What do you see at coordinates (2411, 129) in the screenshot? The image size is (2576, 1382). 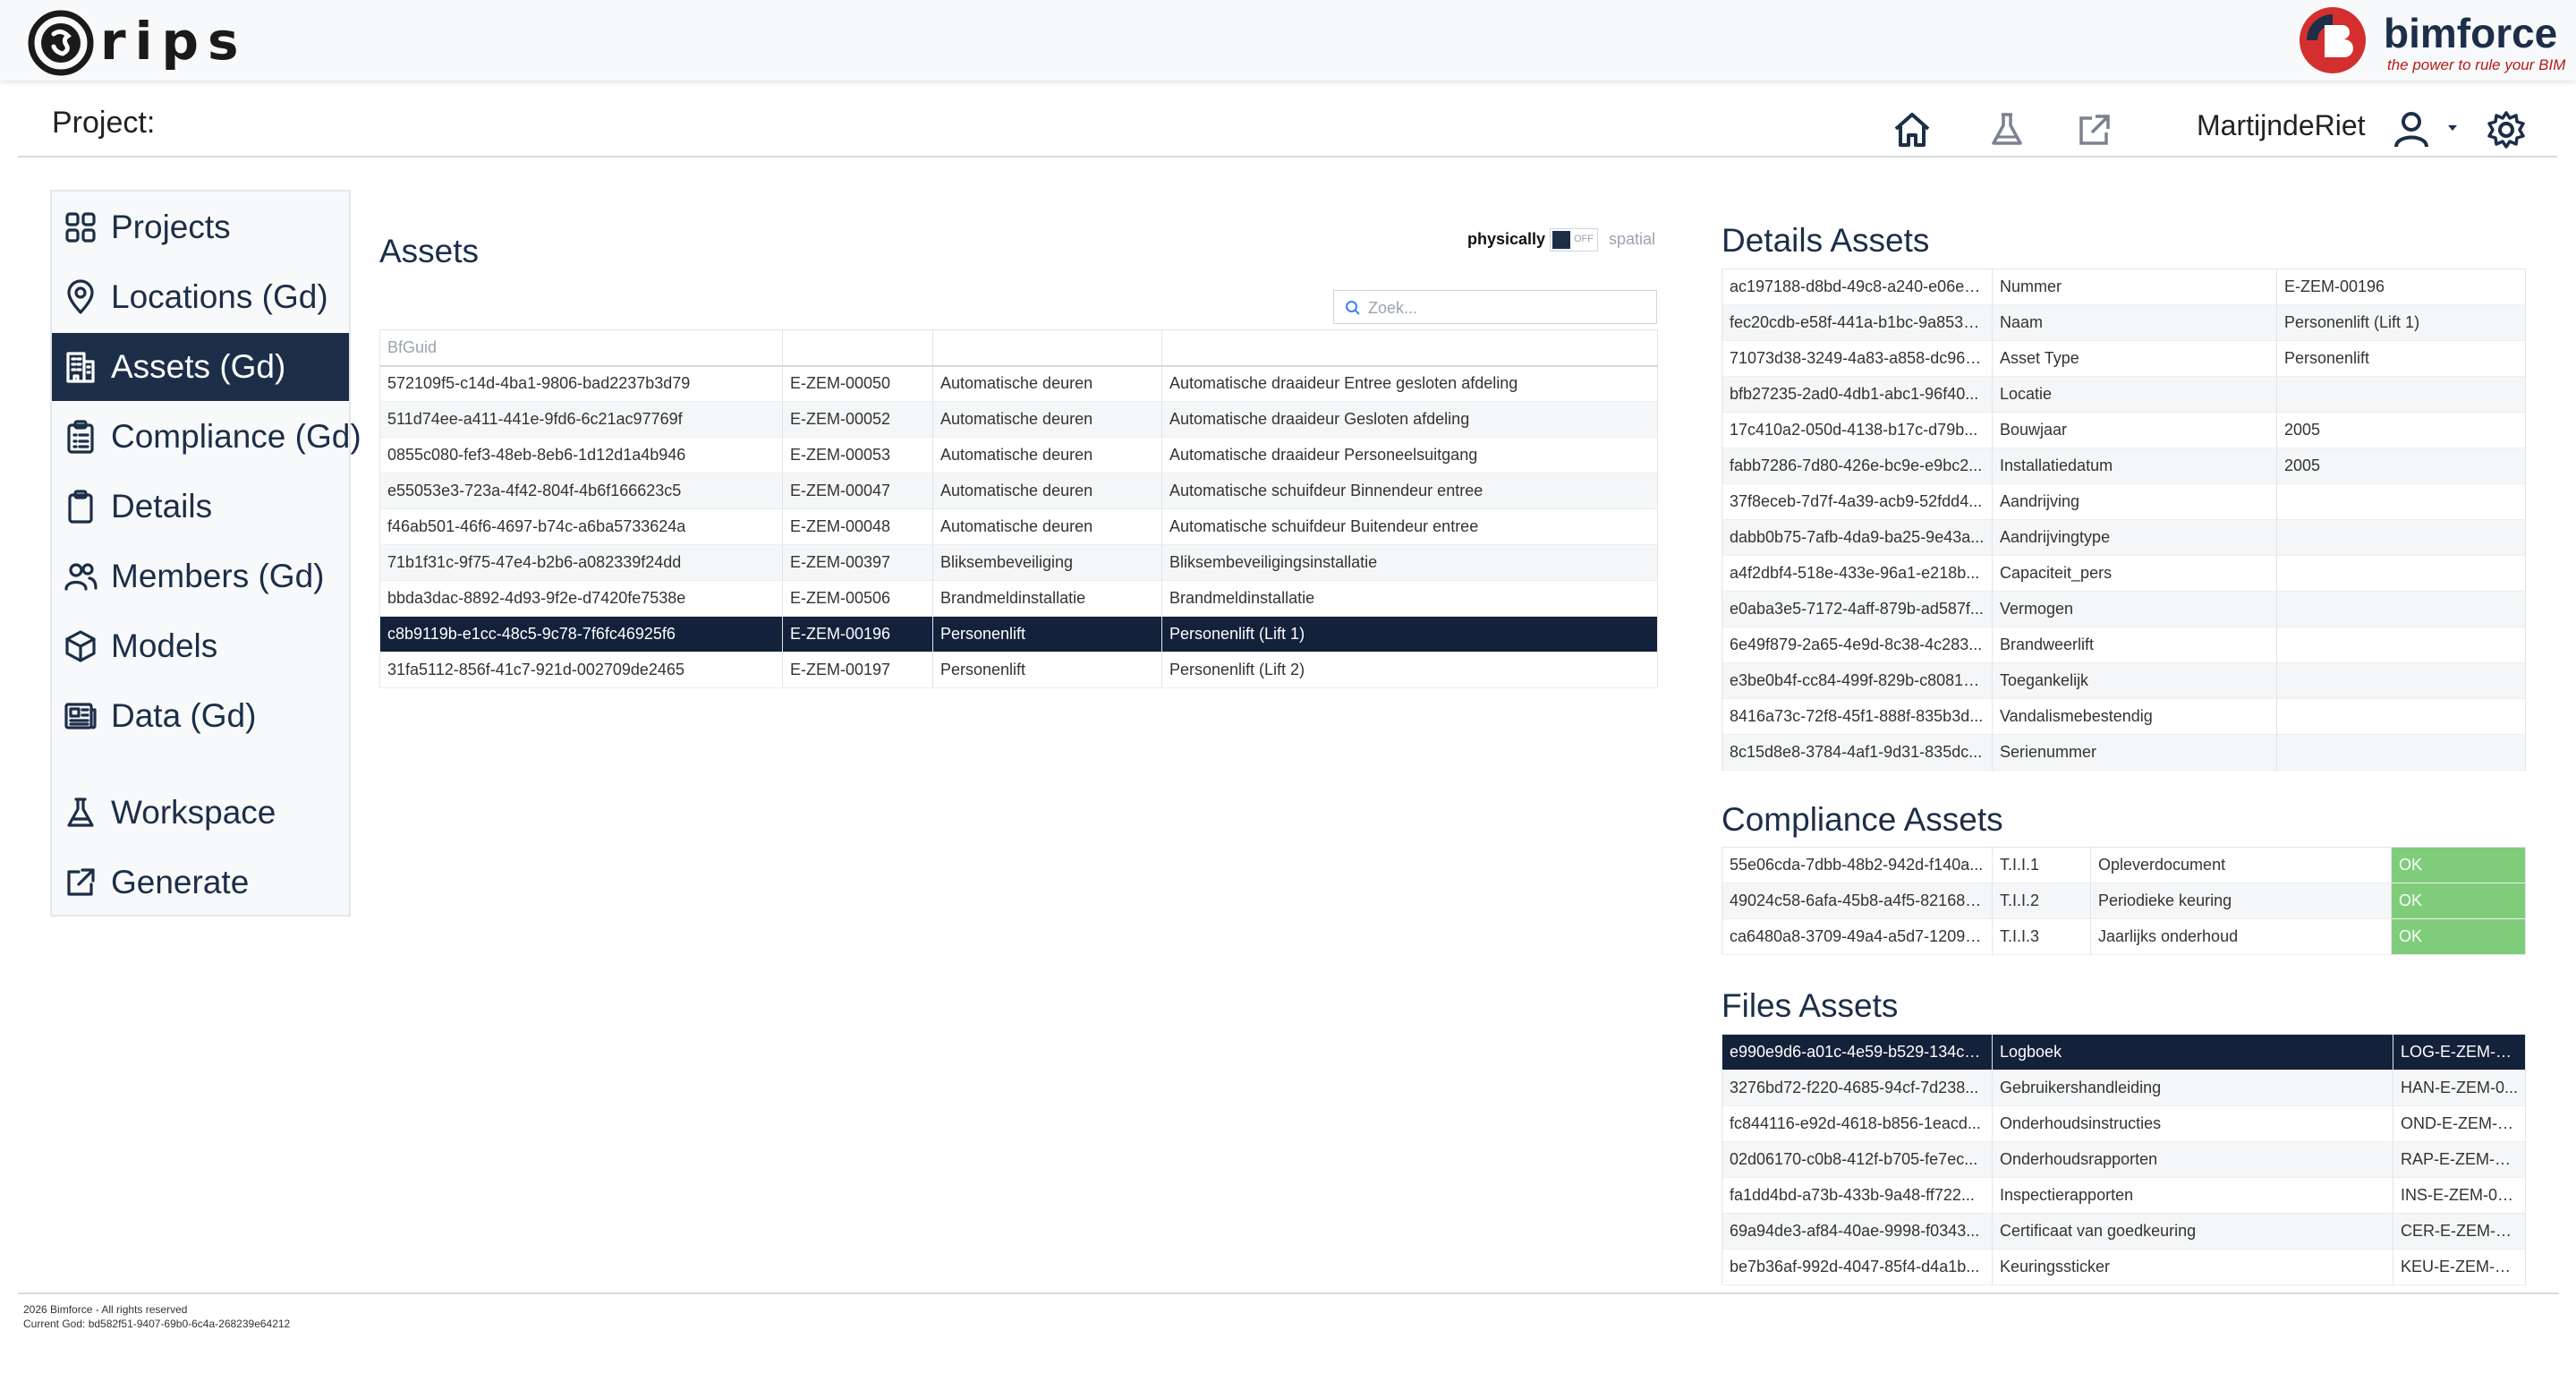 I see `user-icon` at bounding box center [2411, 129].